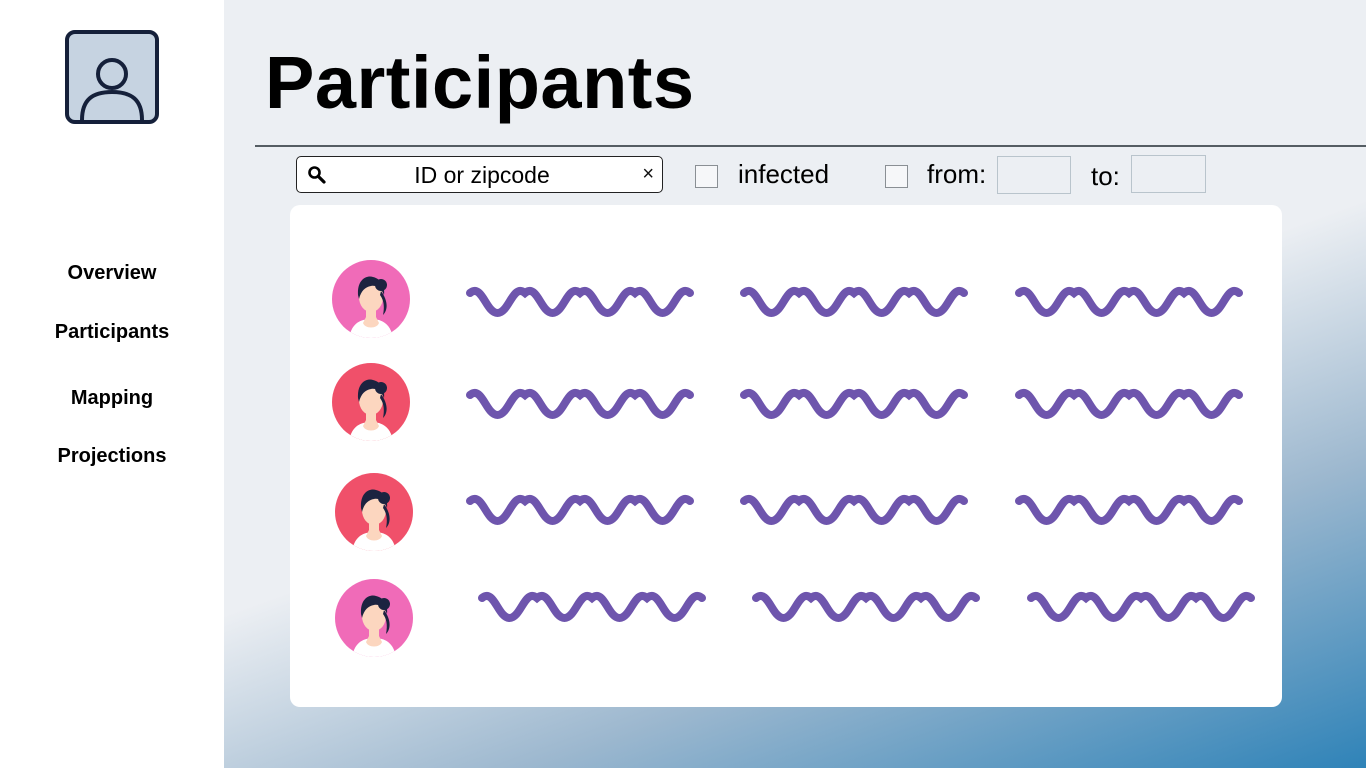 The height and width of the screenshot is (768, 1366). What do you see at coordinates (957, 174) in the screenshot?
I see `from-label: from:` at bounding box center [957, 174].